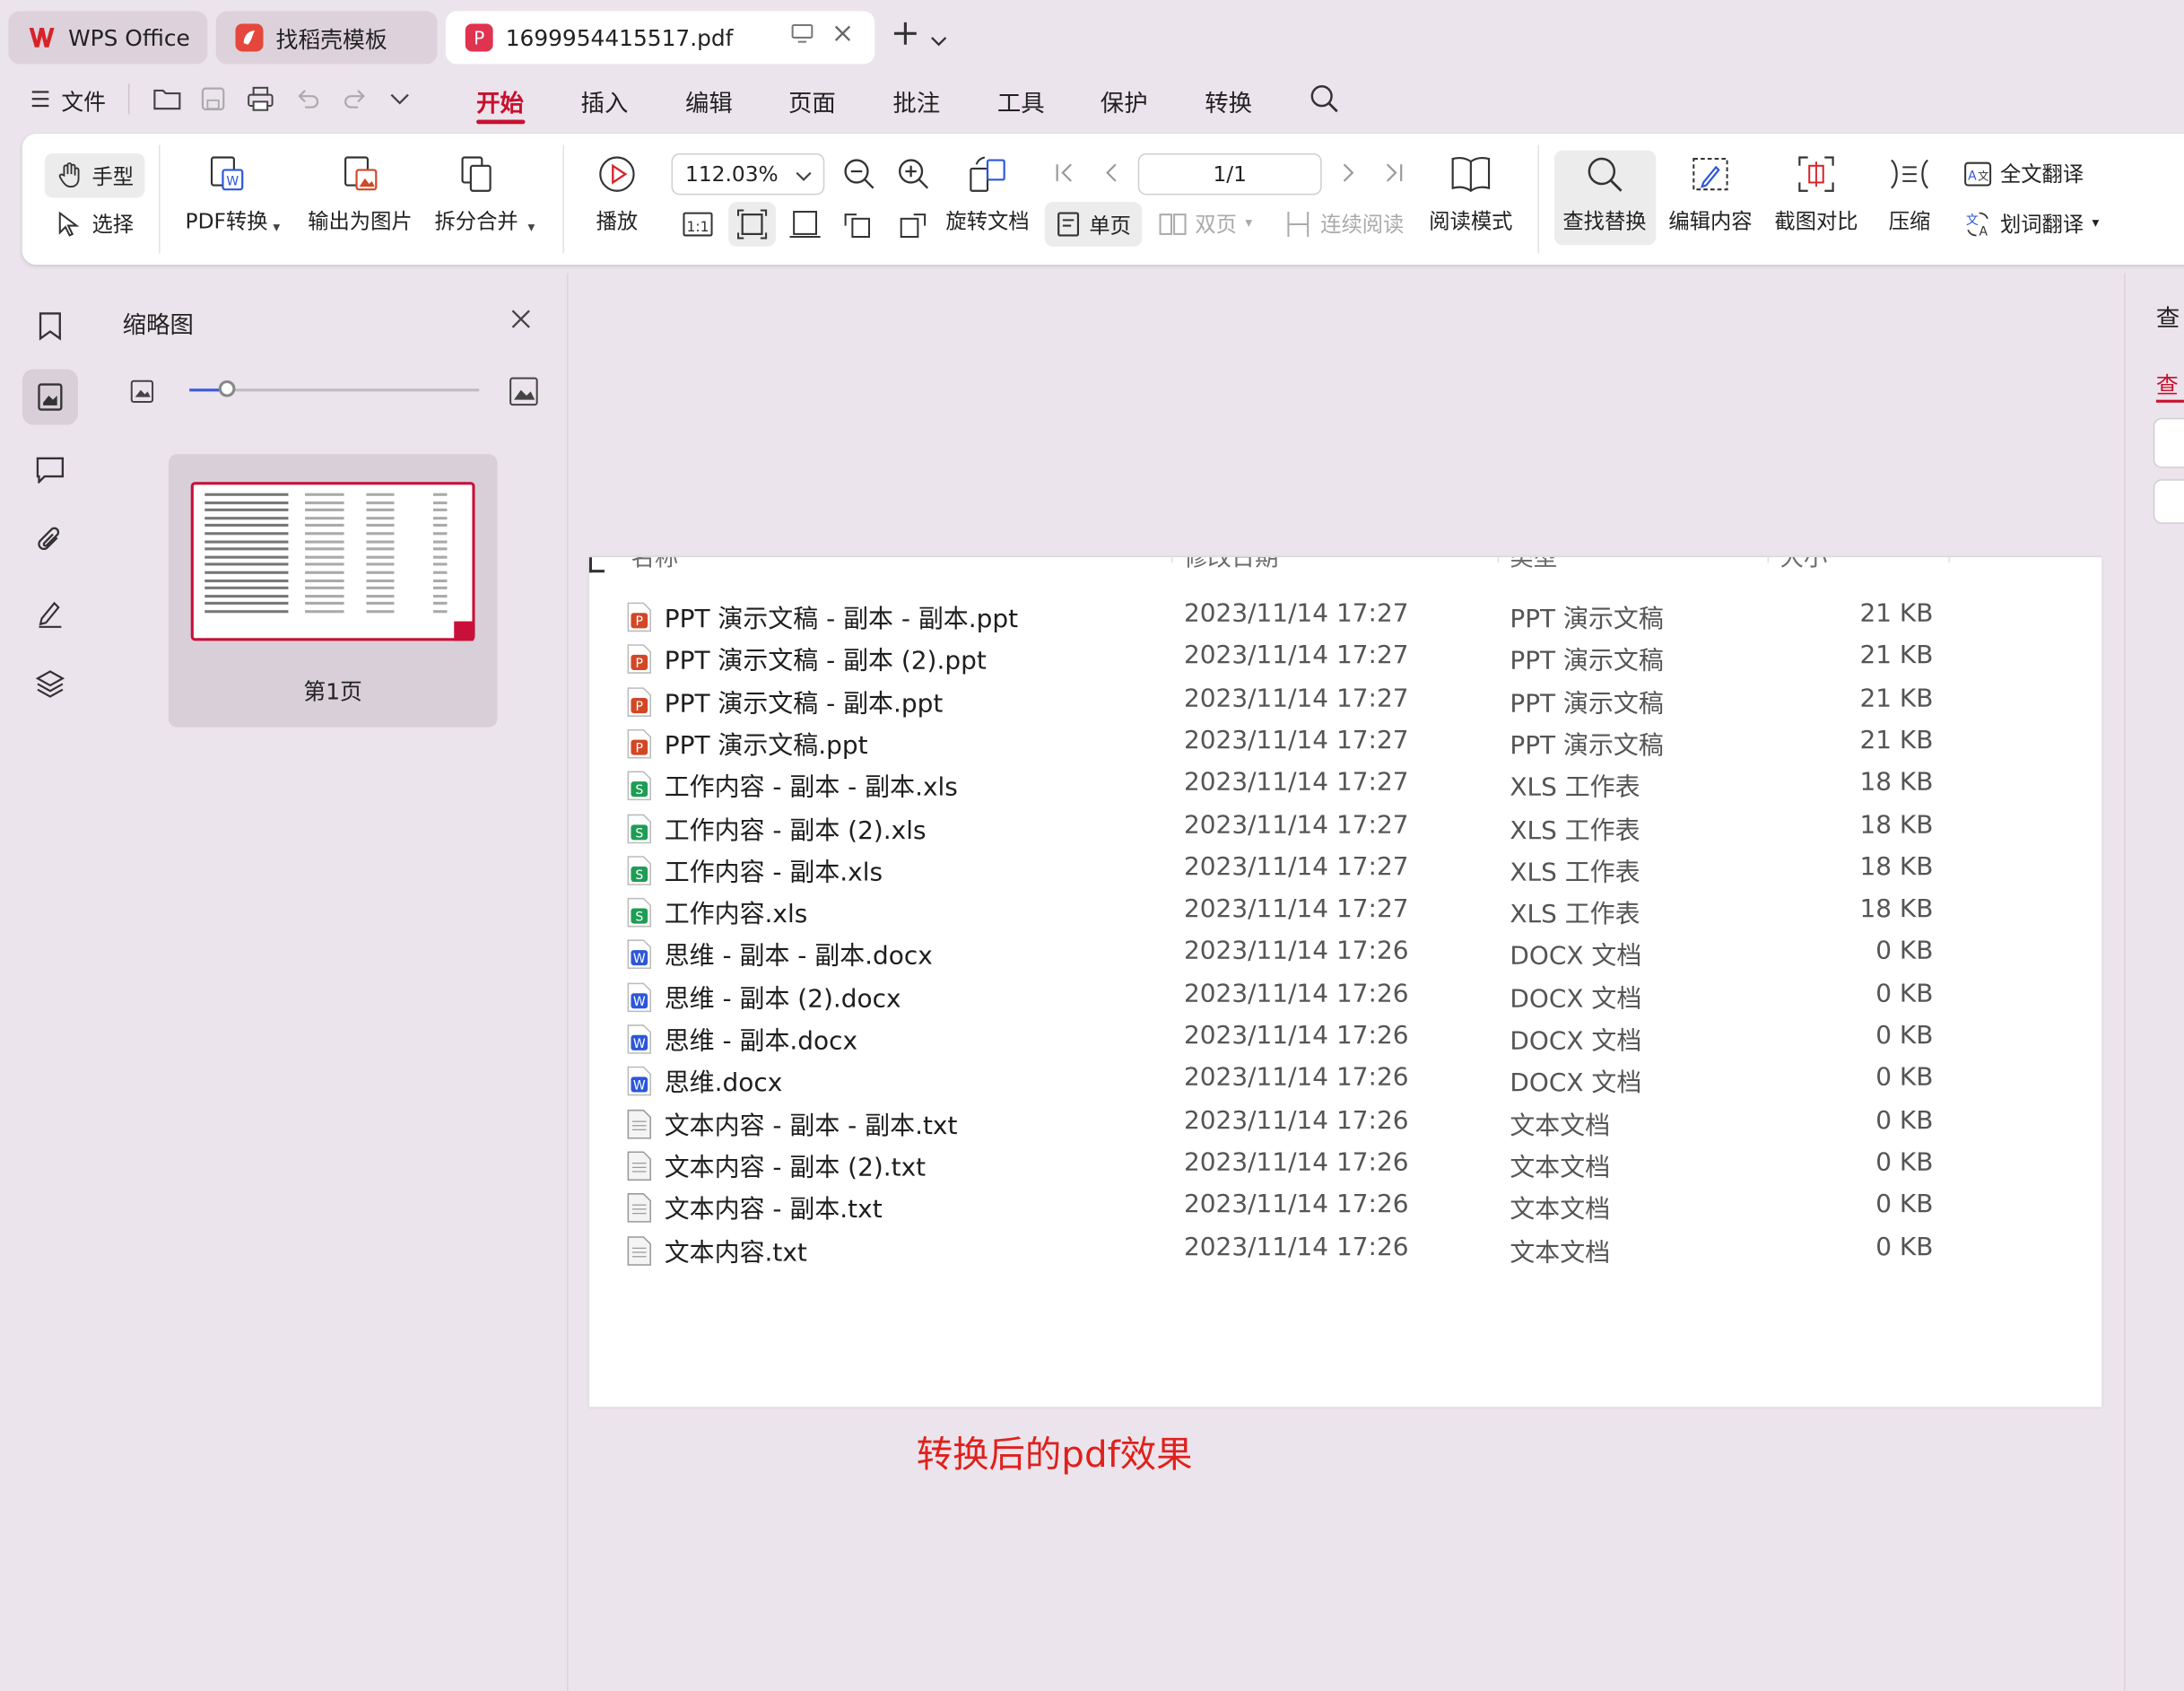 This screenshot has width=2184, height=1691. What do you see at coordinates (912, 227) in the screenshot?
I see `rotate-right-button` at bounding box center [912, 227].